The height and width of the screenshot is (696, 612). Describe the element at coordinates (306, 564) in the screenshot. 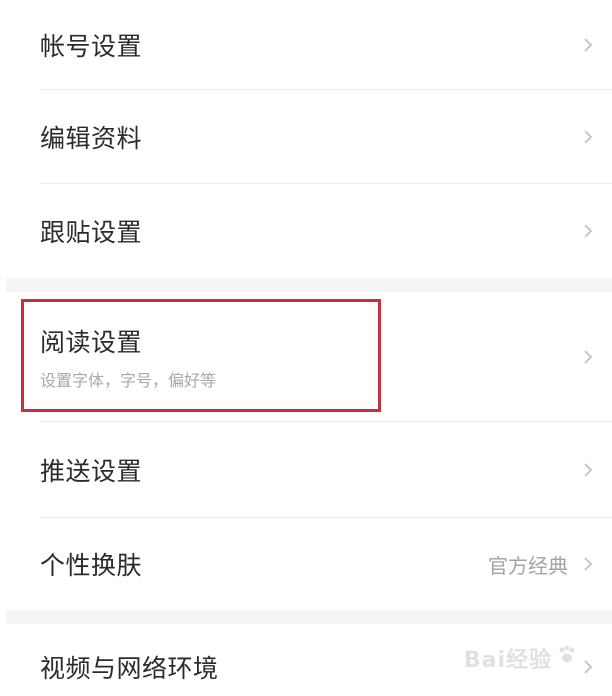

I see `skin-settings-row: 个性换肤 官方经典` at that location.